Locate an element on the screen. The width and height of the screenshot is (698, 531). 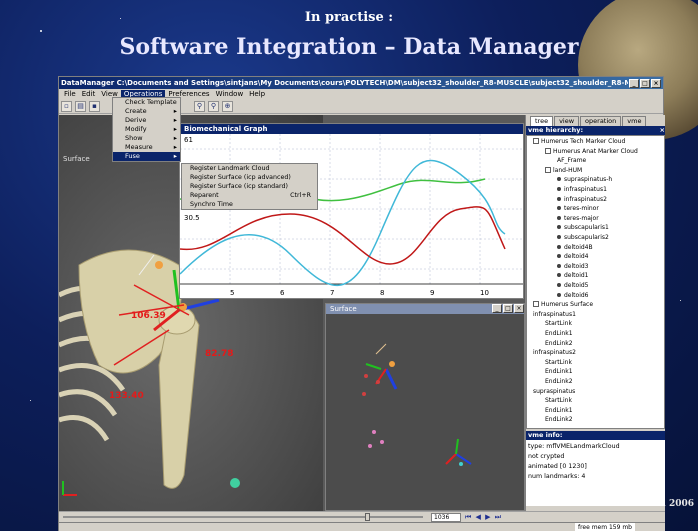
tree-node: AF_Frame is located at coordinates (571, 160).